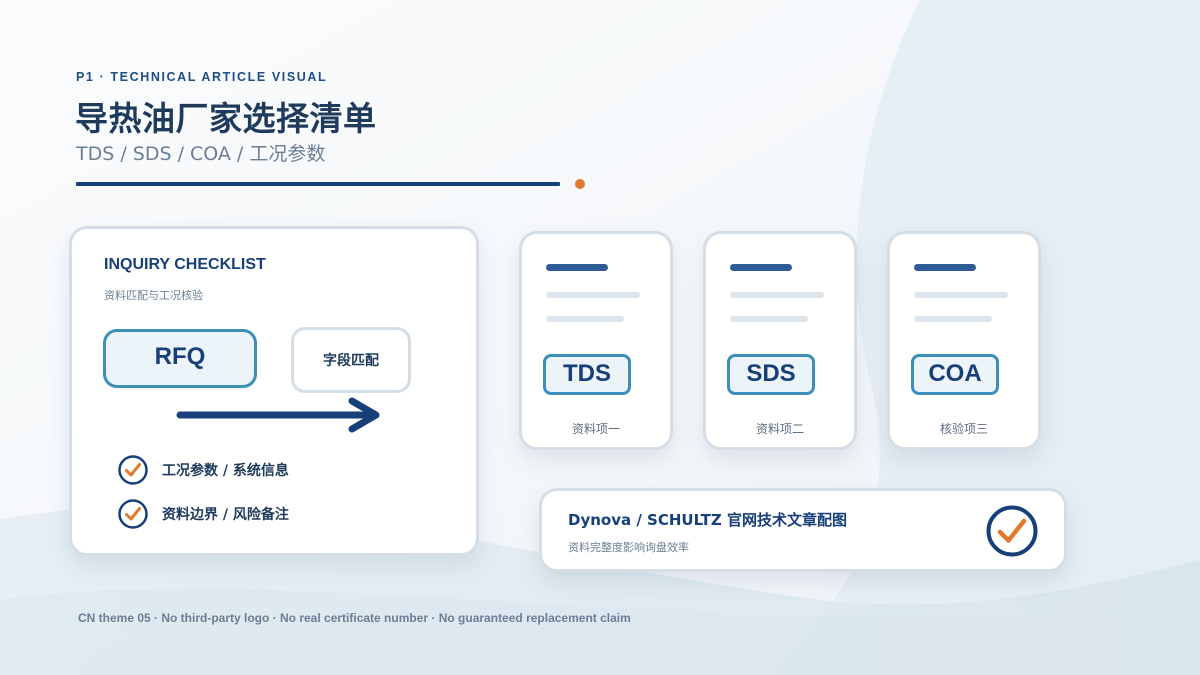 Image resolution: width=1200 pixels, height=675 pixels. I want to click on summary-title: Dynova / SCHULTZ 官网技术文章配图, so click(707, 520).